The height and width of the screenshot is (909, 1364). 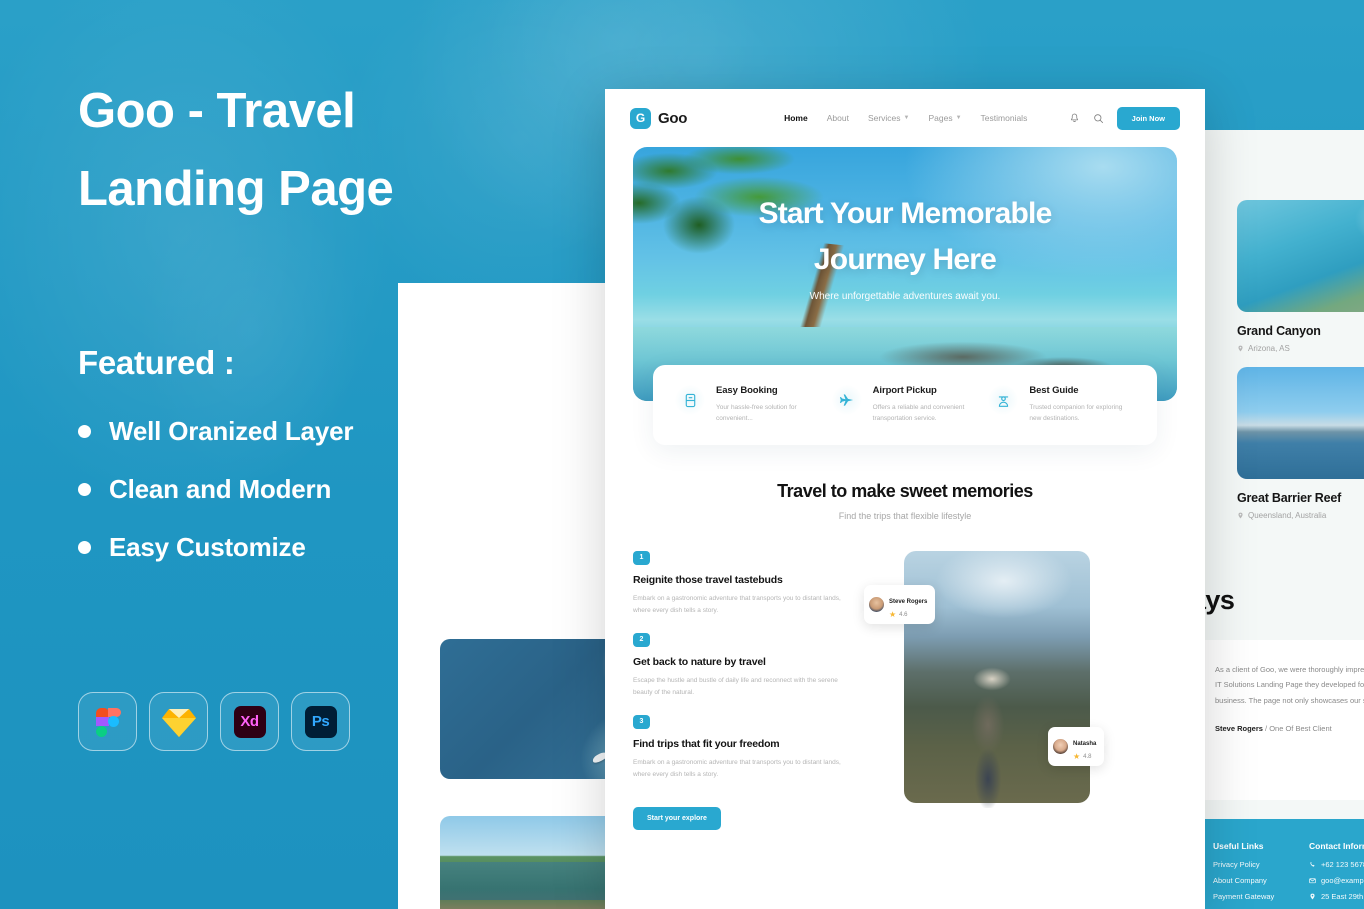 What do you see at coordinates (991, 735) in the screenshot?
I see `hiker-figure` at bounding box center [991, 735].